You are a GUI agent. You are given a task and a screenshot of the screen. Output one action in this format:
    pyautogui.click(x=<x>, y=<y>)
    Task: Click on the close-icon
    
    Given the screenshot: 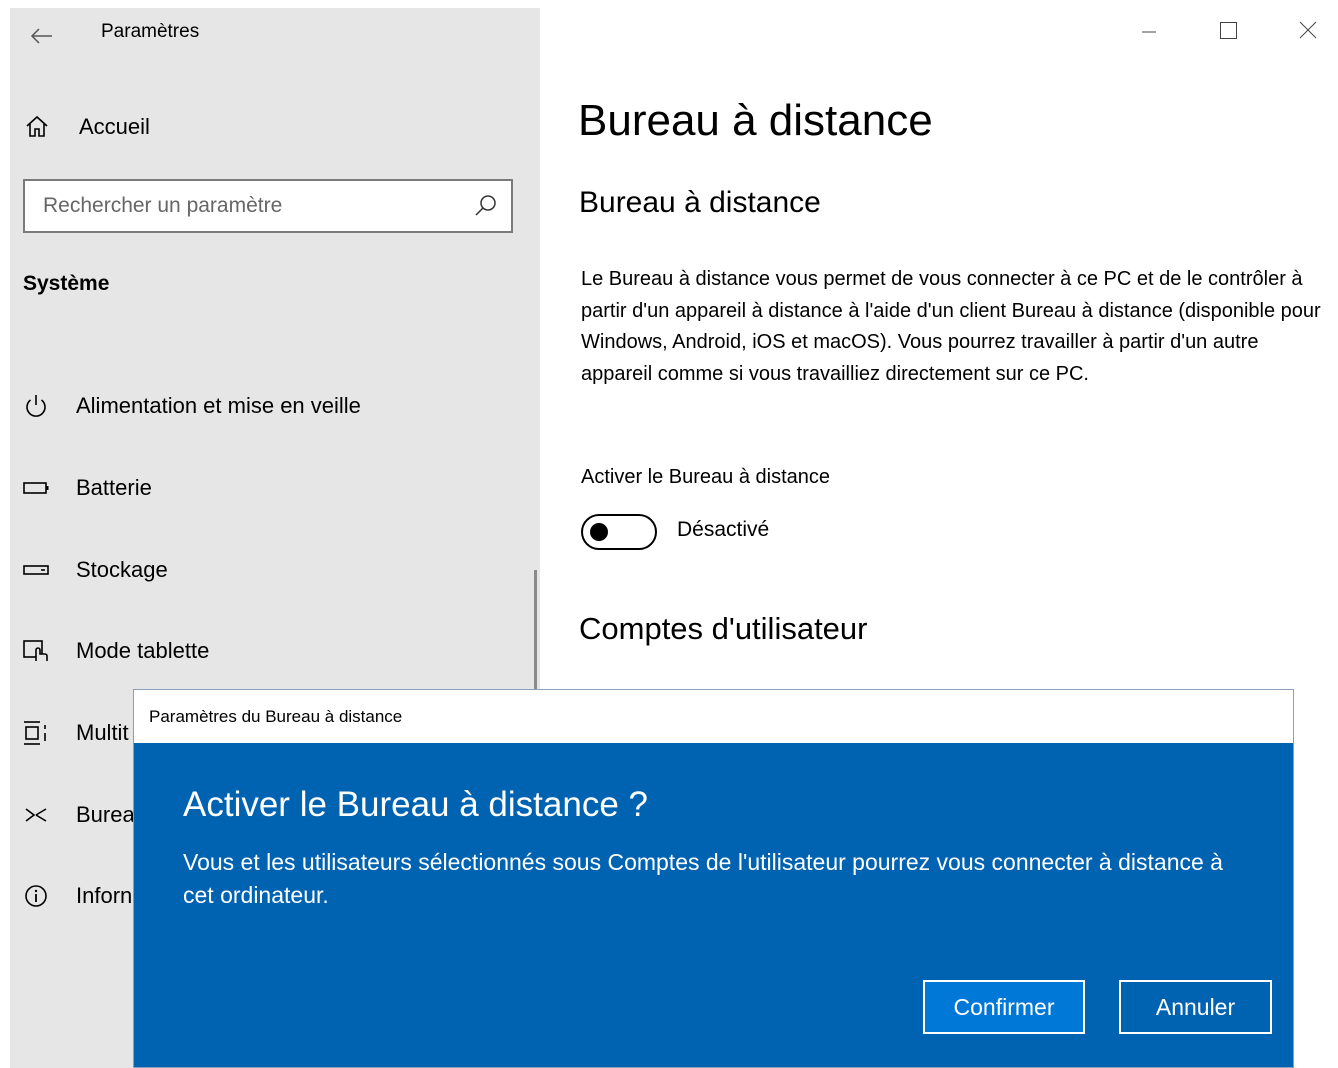 What is the action you would take?
    pyautogui.click(x=1308, y=30)
    